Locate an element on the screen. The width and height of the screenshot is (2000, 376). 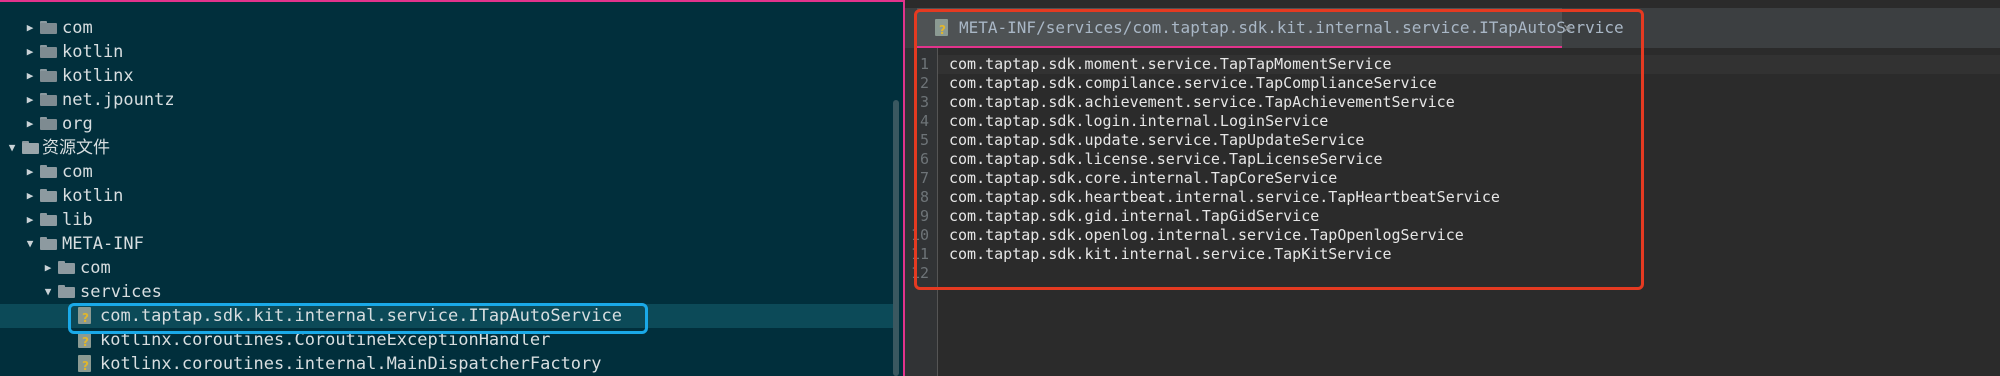
line-number: 1 is located at coordinates (924, 64).